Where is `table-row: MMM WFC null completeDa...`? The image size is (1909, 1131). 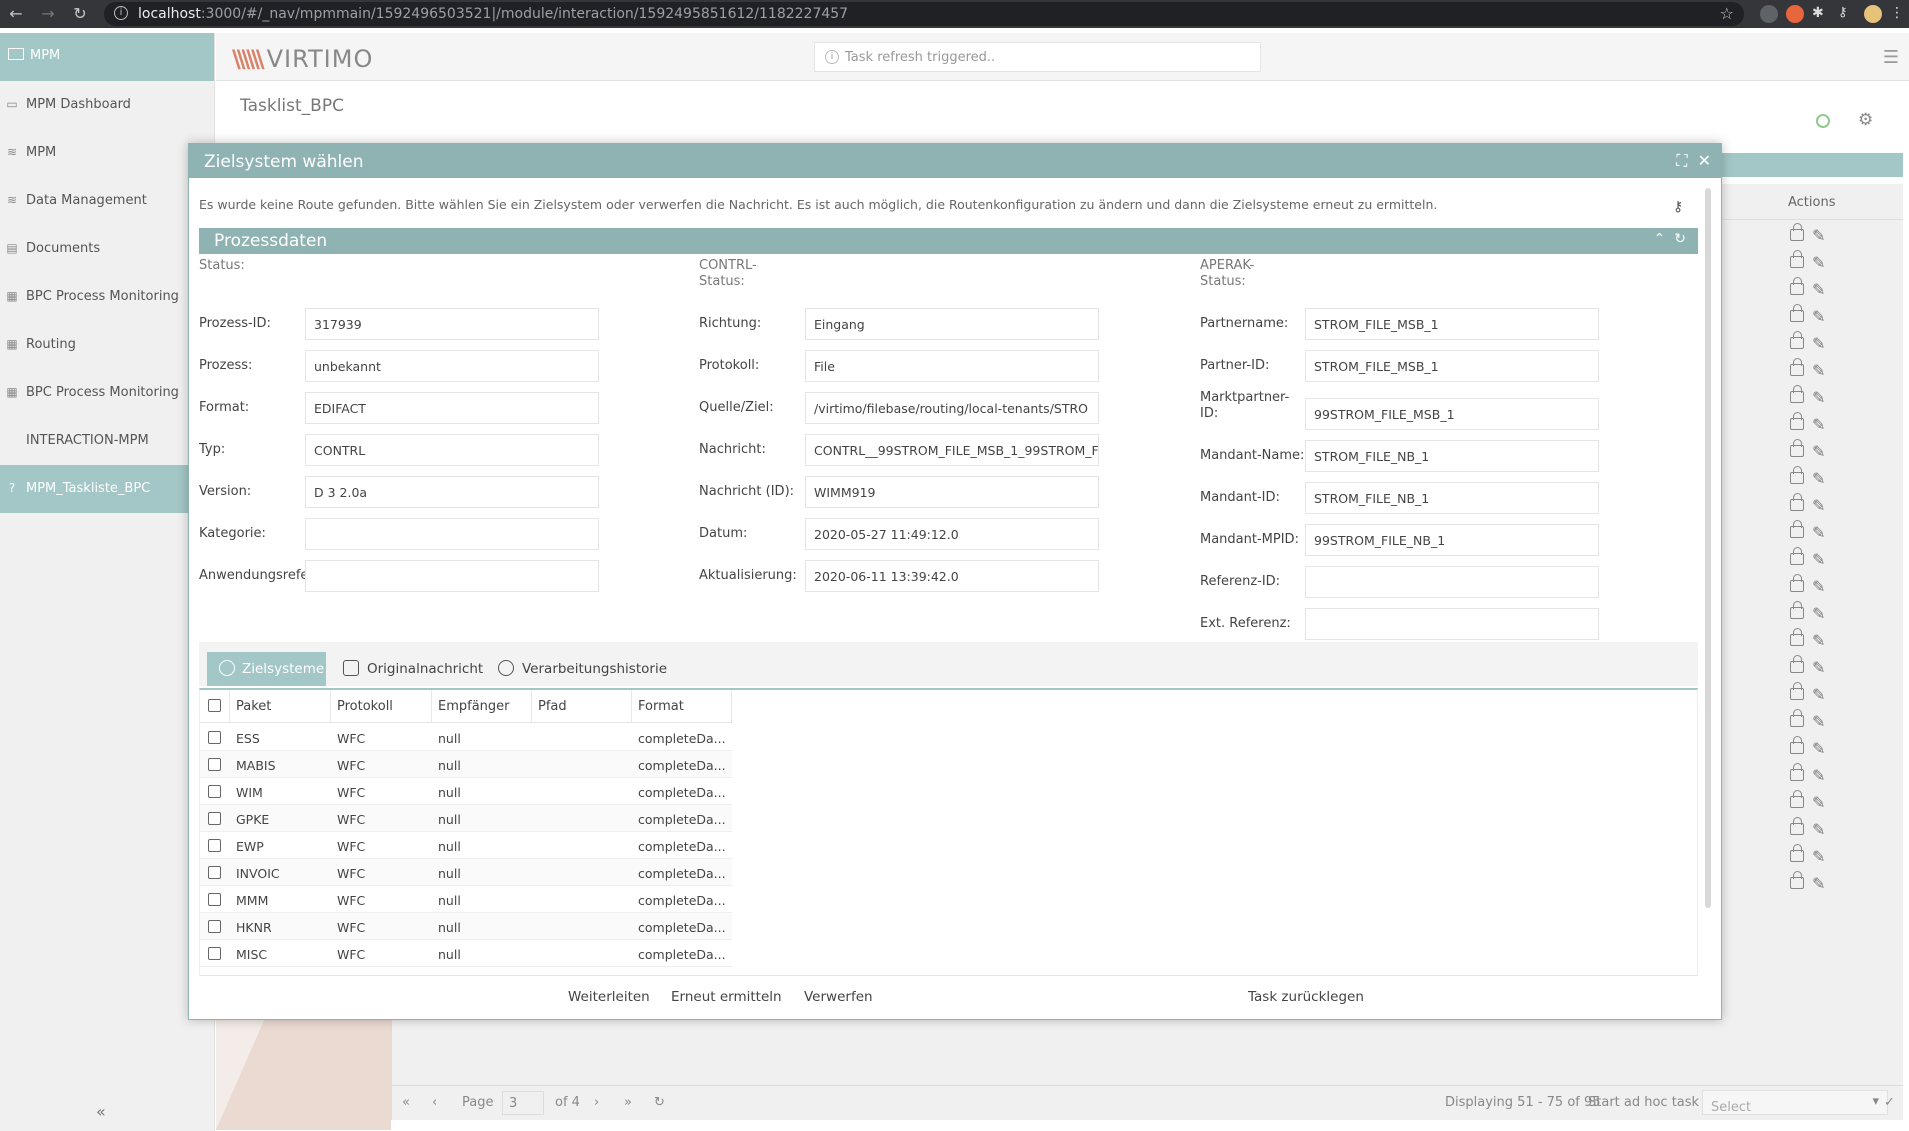 table-row: MMM WFC null completeDa... is located at coordinates (466, 899).